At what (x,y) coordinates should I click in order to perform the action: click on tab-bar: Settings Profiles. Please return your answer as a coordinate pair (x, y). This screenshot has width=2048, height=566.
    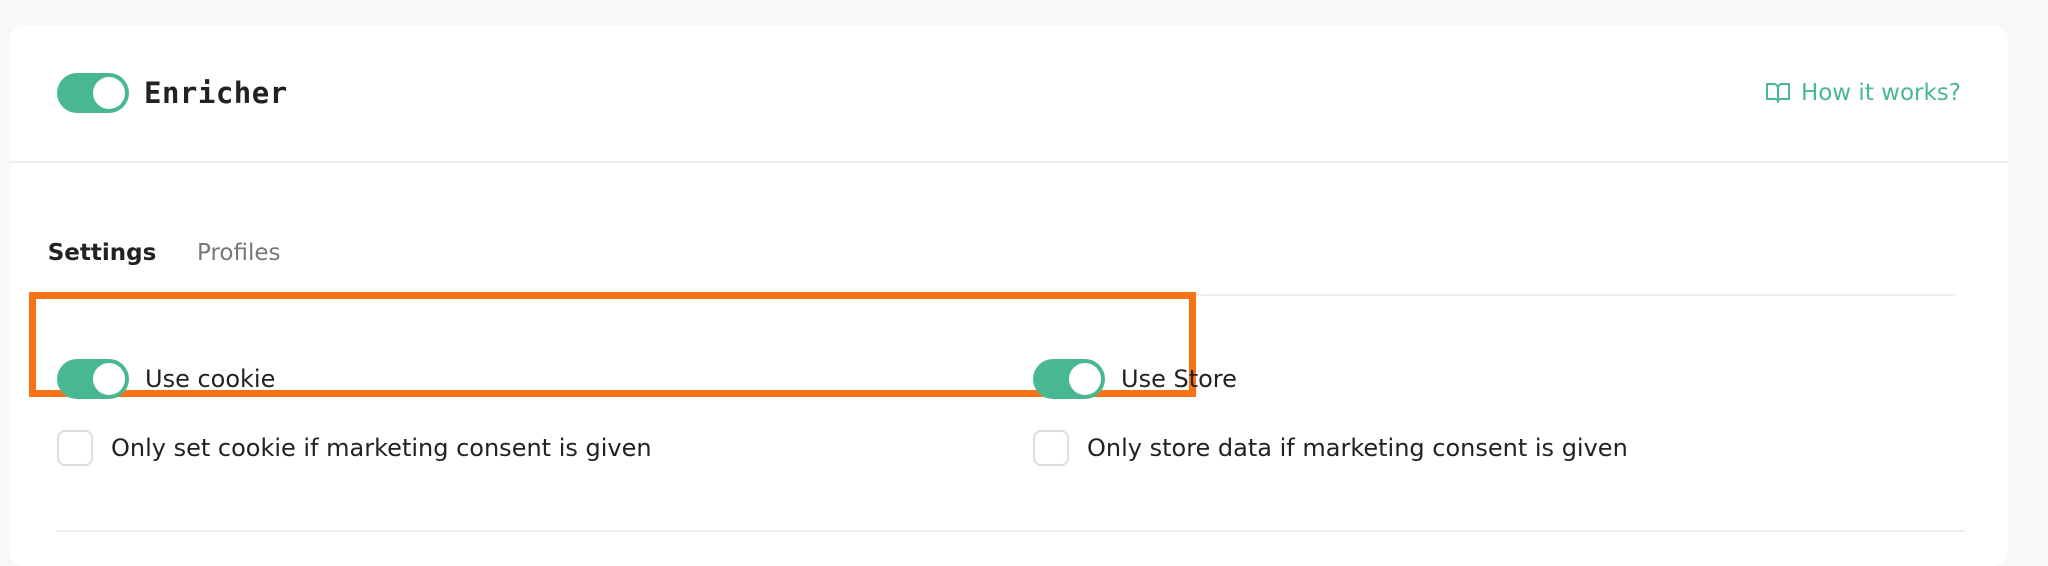
    Looking at the image, I should click on (1001, 254).